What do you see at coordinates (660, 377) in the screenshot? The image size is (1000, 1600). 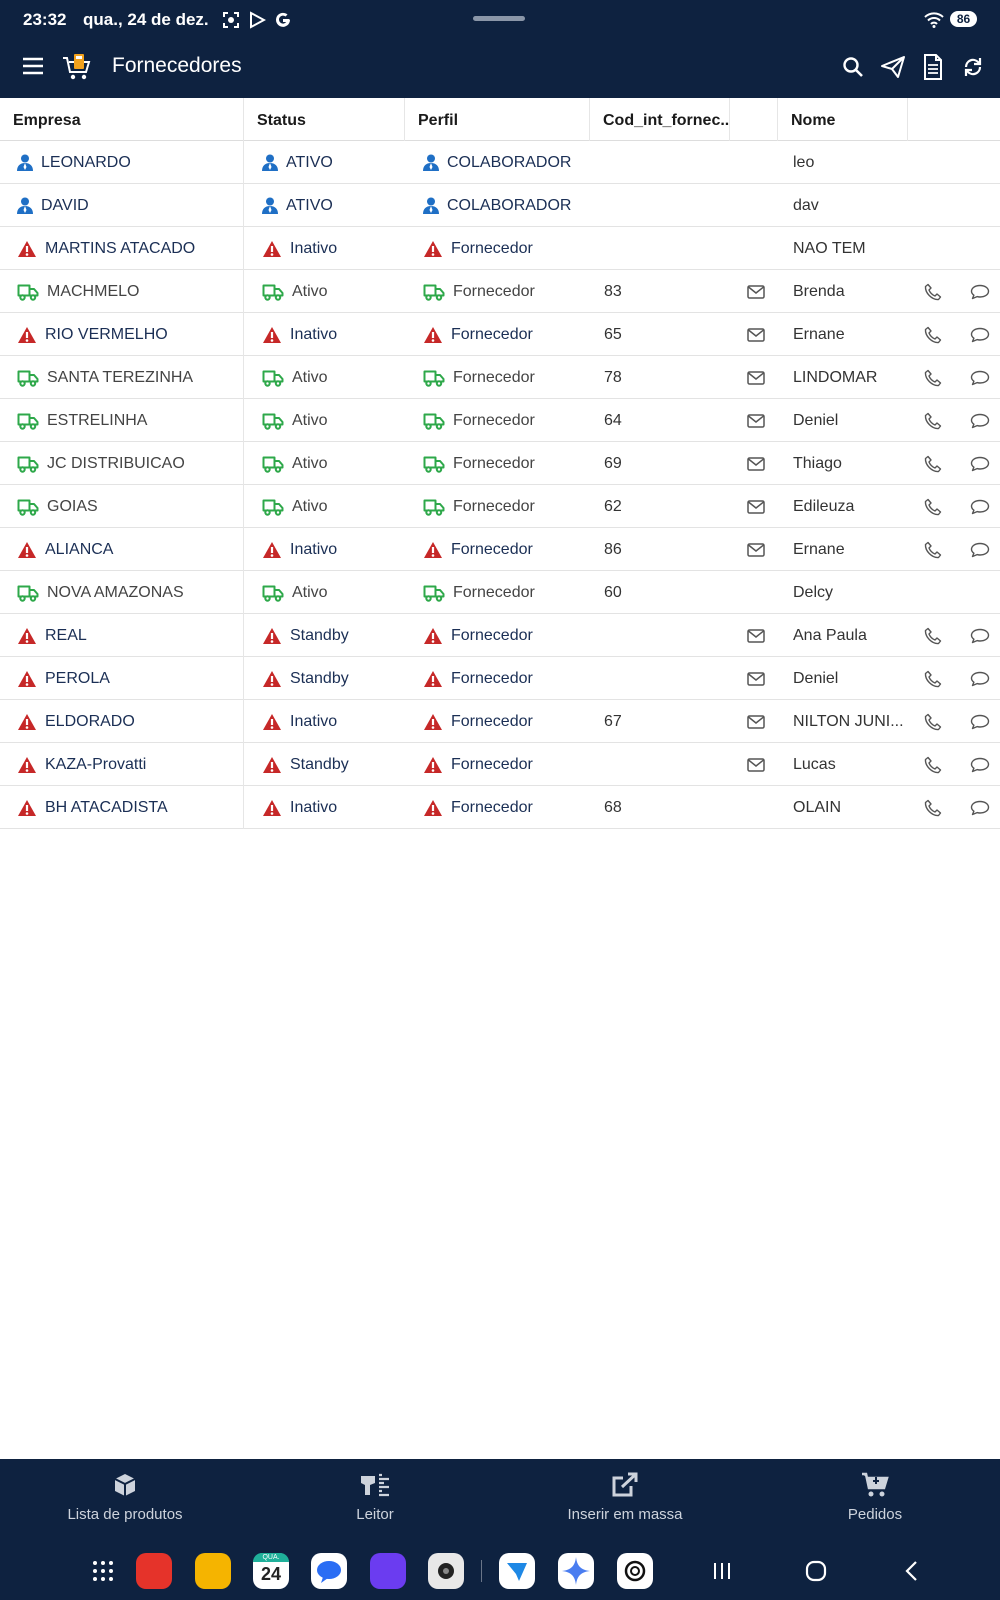 I see `cell-cod-int: 78` at bounding box center [660, 377].